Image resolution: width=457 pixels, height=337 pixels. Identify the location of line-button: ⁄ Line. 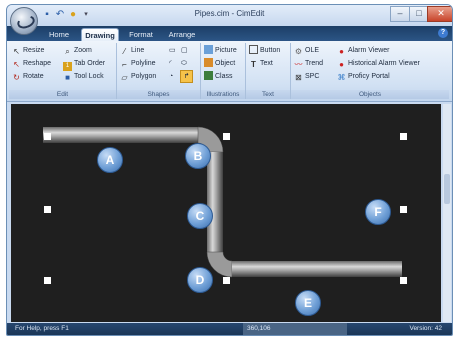
(132, 50).